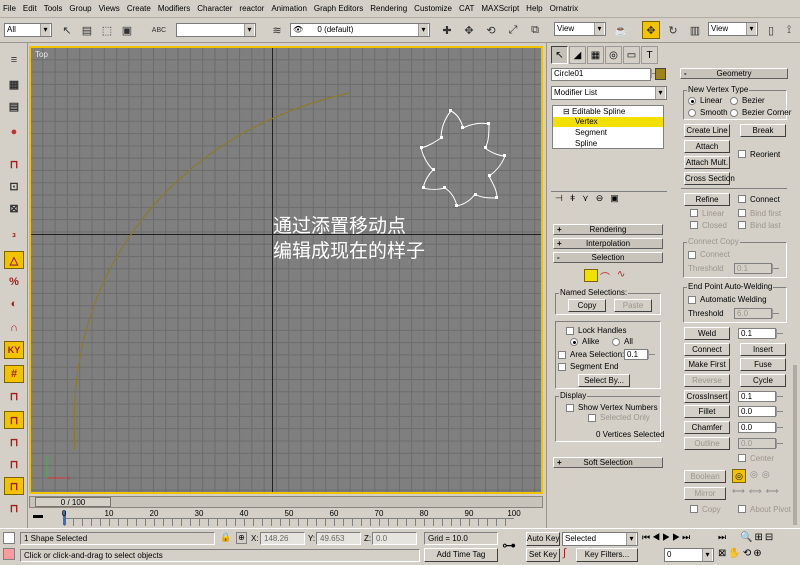 This screenshot has height=565, width=800. I want to click on track-bar: ▬ 0 10 20 30 40 50 60 70 80 90 100, so click(286, 518).